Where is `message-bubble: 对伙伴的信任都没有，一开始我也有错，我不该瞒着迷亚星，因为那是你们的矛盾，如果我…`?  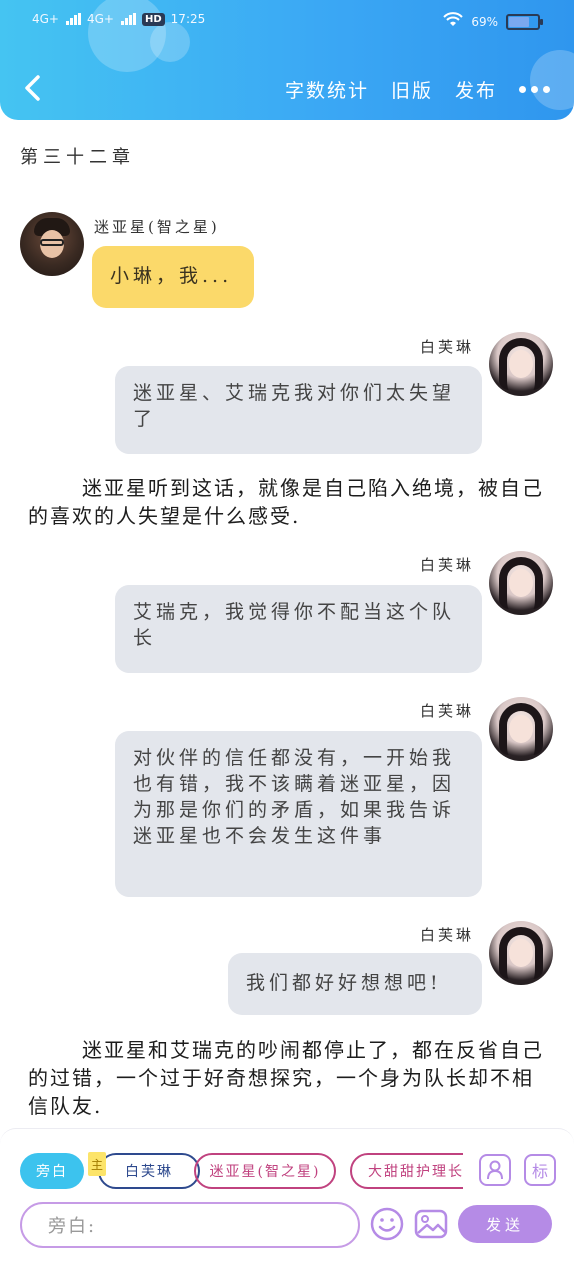
message-bubble: 对伙伴的信任都没有，一开始我也有错，我不该瞒着迷亚星，因为那是你们的矛盾，如果我… is located at coordinates (298, 814).